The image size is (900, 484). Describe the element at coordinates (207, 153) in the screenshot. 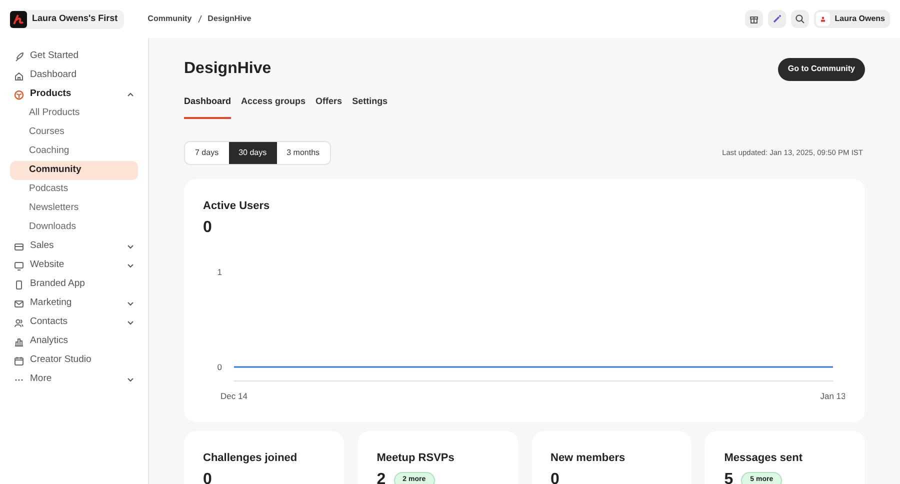

I see `range-option: 7 days` at that location.